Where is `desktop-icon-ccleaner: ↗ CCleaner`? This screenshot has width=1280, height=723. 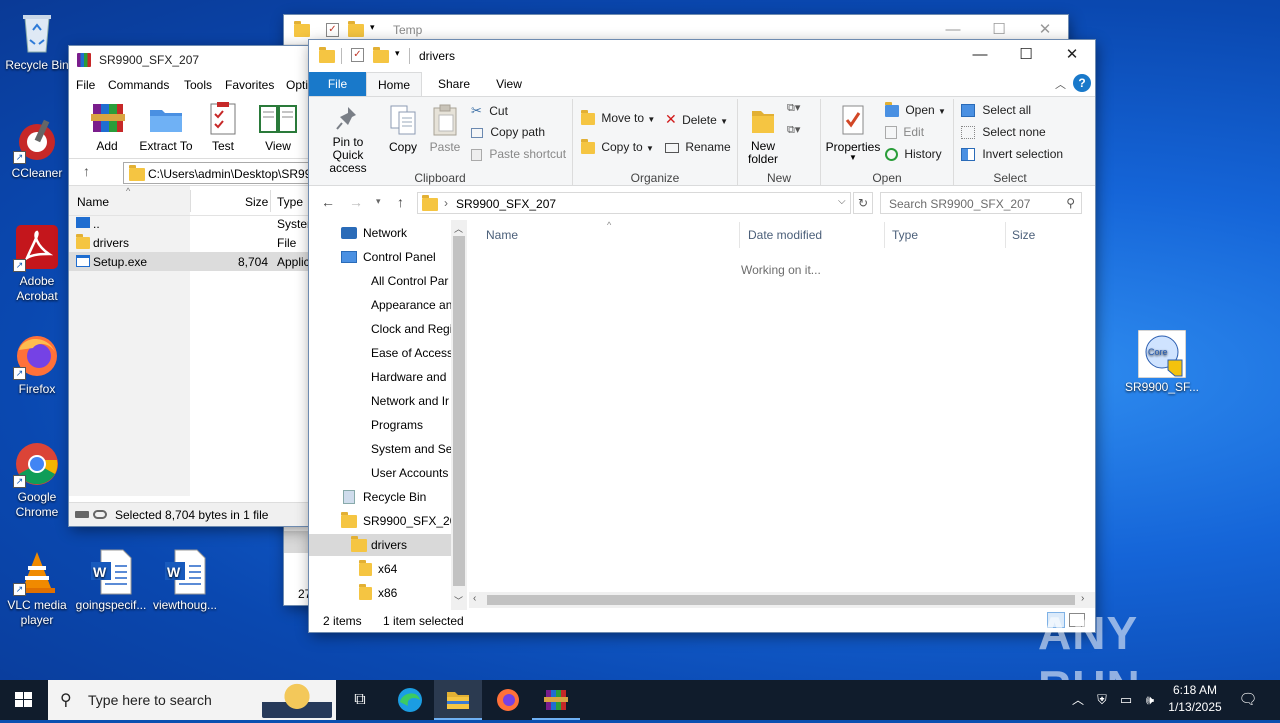 desktop-icon-ccleaner: ↗ CCleaner is located at coordinates (37, 148).